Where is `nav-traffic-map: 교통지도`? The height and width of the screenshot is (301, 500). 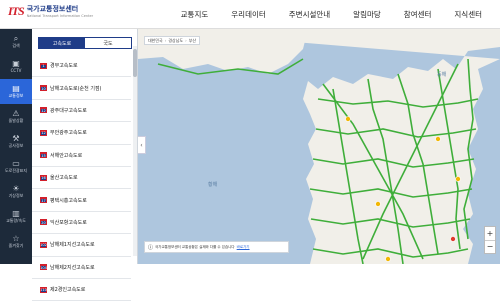 nav-traffic-map: 교통지도 is located at coordinates (195, 14).